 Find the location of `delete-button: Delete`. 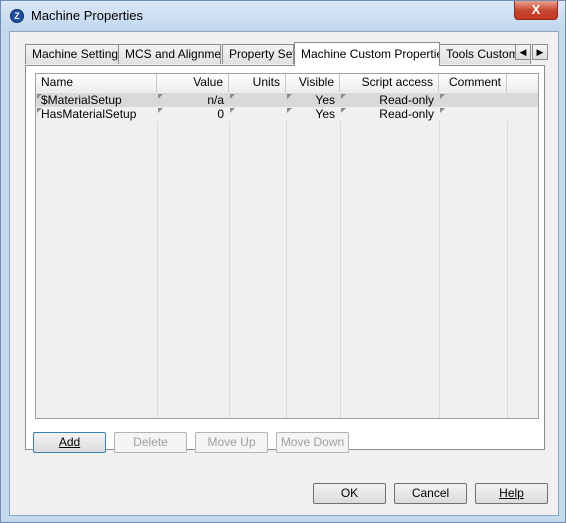

delete-button: Delete is located at coordinates (150, 442).